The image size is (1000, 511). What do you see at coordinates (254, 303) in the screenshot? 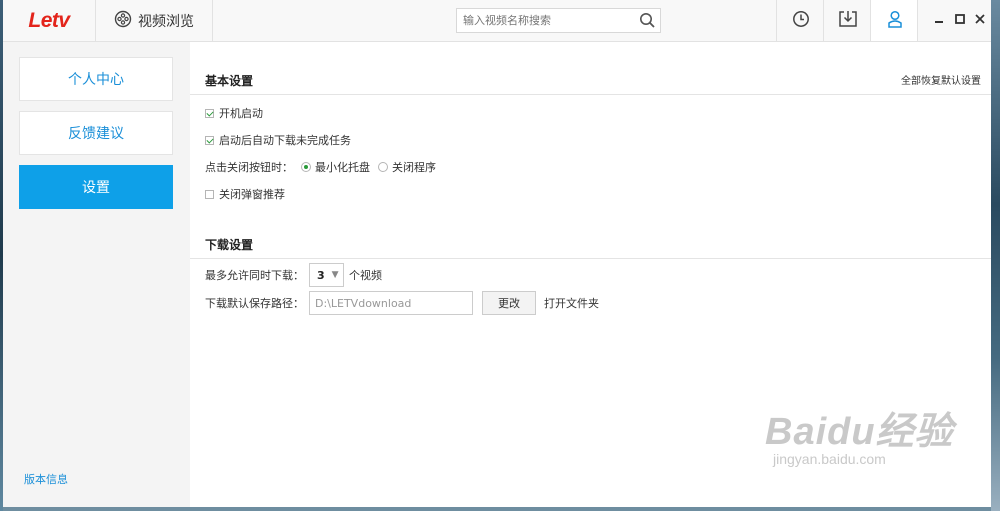
I see `download-path-label: 下载默认保存路径：` at bounding box center [254, 303].